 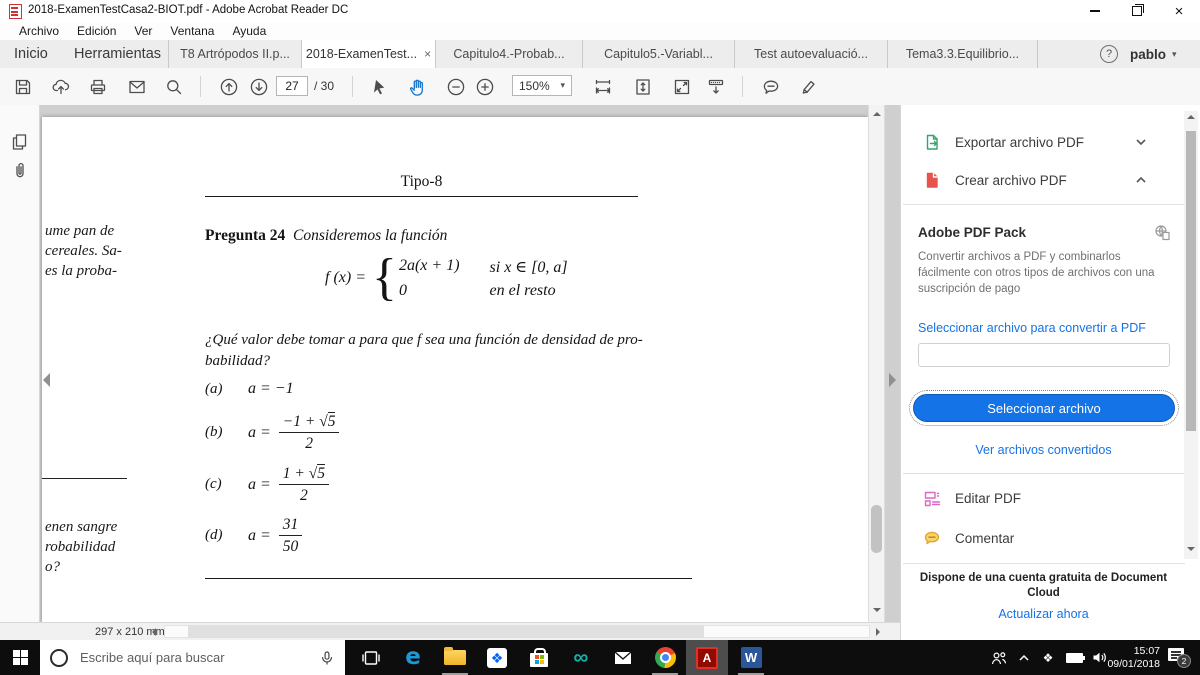 I want to click on chevron-down-icon, so click(x=1141, y=142).